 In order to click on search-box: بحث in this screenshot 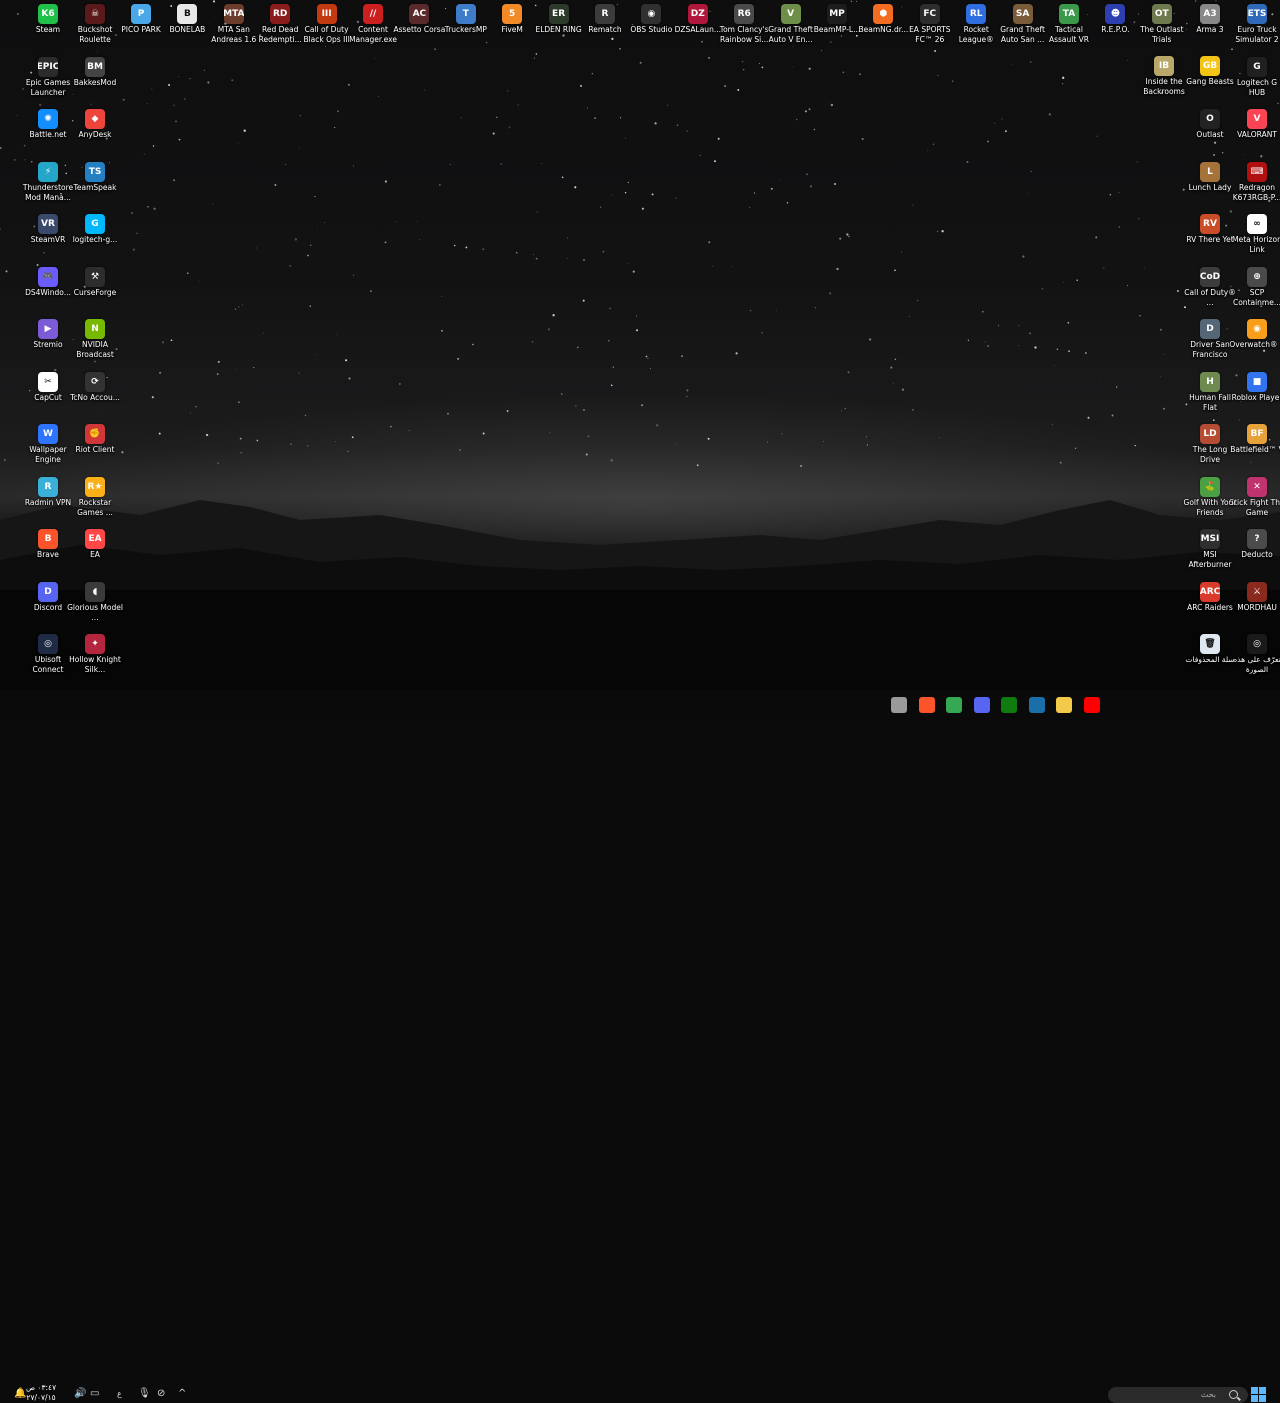, I will do `click(1178, 1395)`.